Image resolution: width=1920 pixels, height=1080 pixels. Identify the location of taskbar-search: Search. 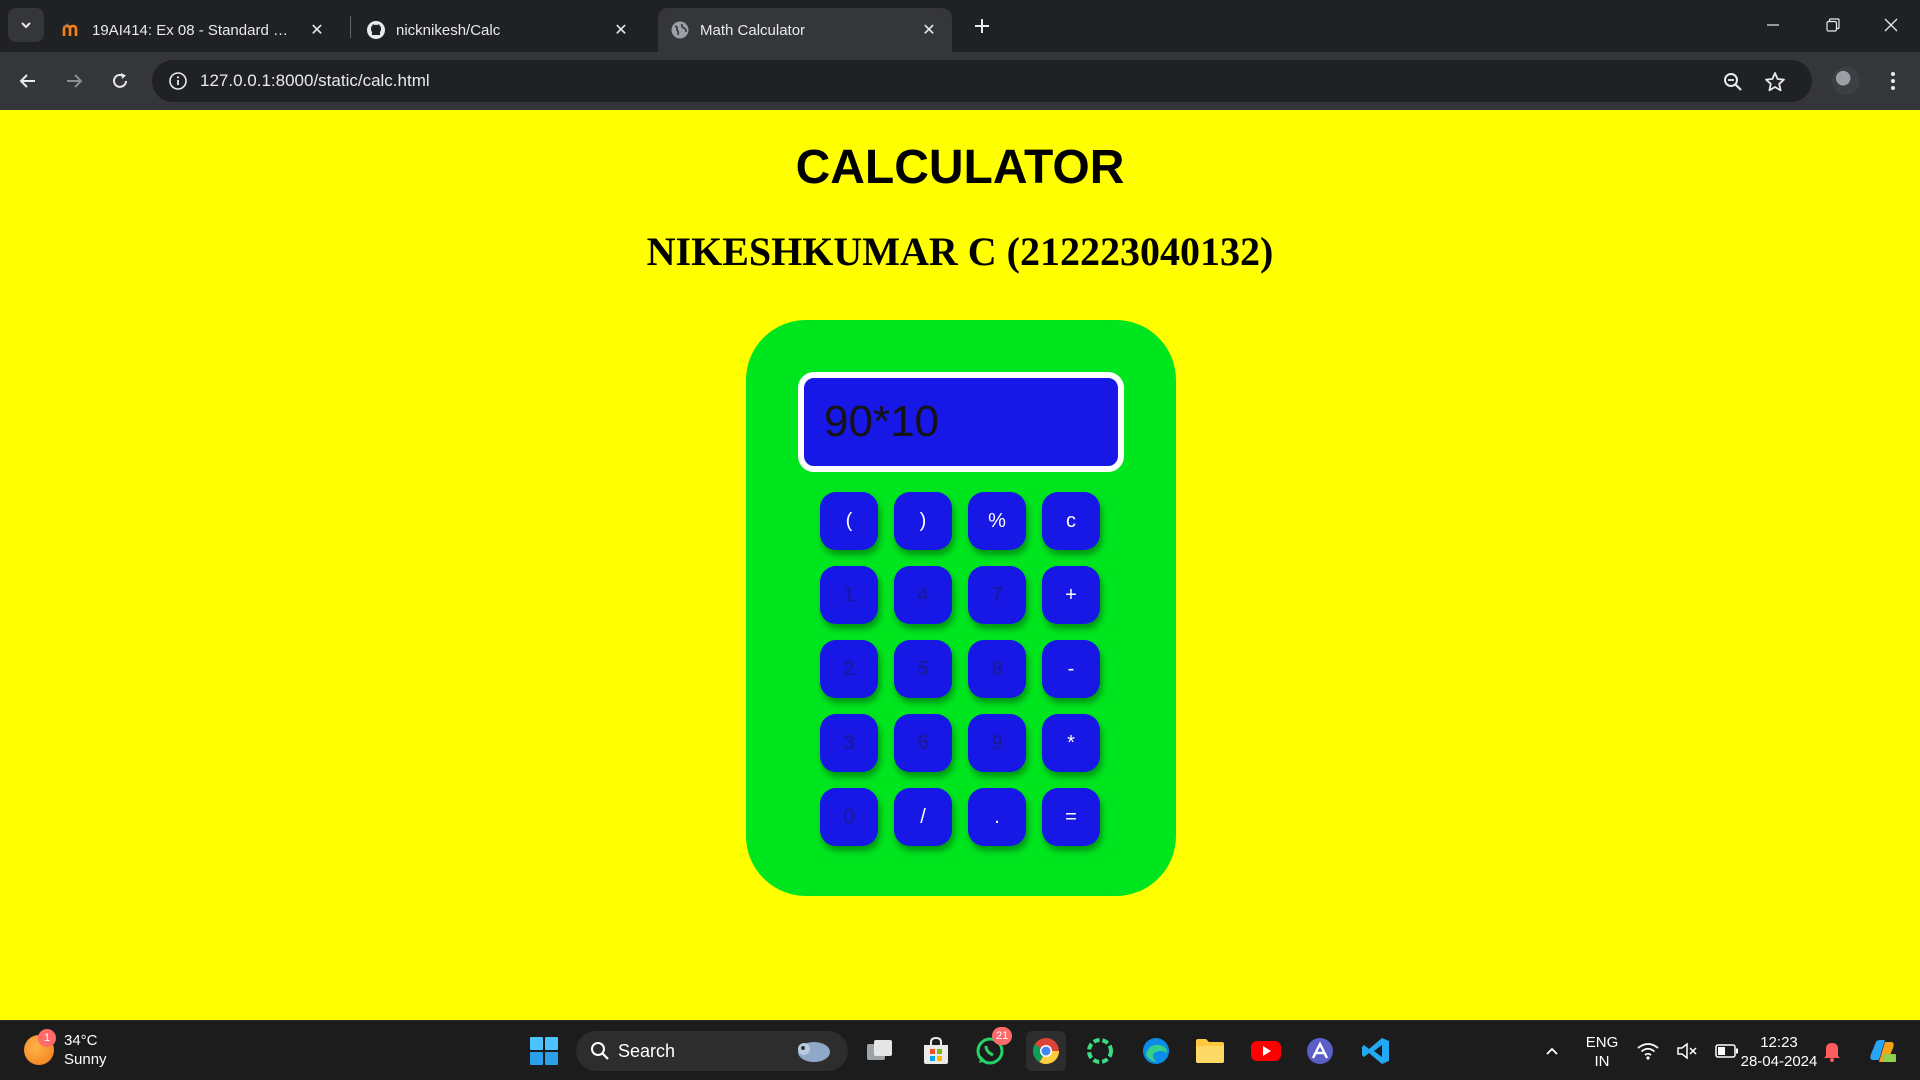
(712, 1051).